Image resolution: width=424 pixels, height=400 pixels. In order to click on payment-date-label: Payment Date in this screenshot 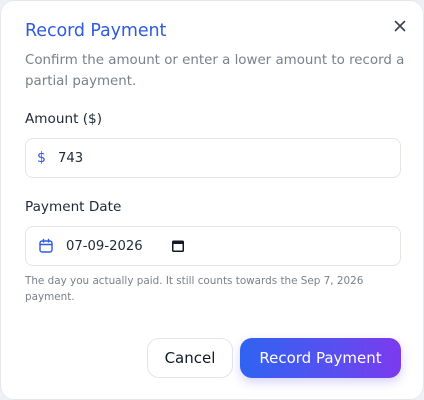, I will do `click(73, 207)`.